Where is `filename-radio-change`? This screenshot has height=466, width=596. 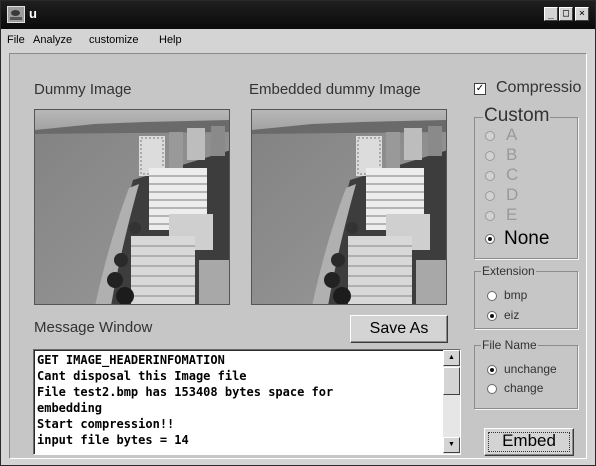 filename-radio-change is located at coordinates (492, 389).